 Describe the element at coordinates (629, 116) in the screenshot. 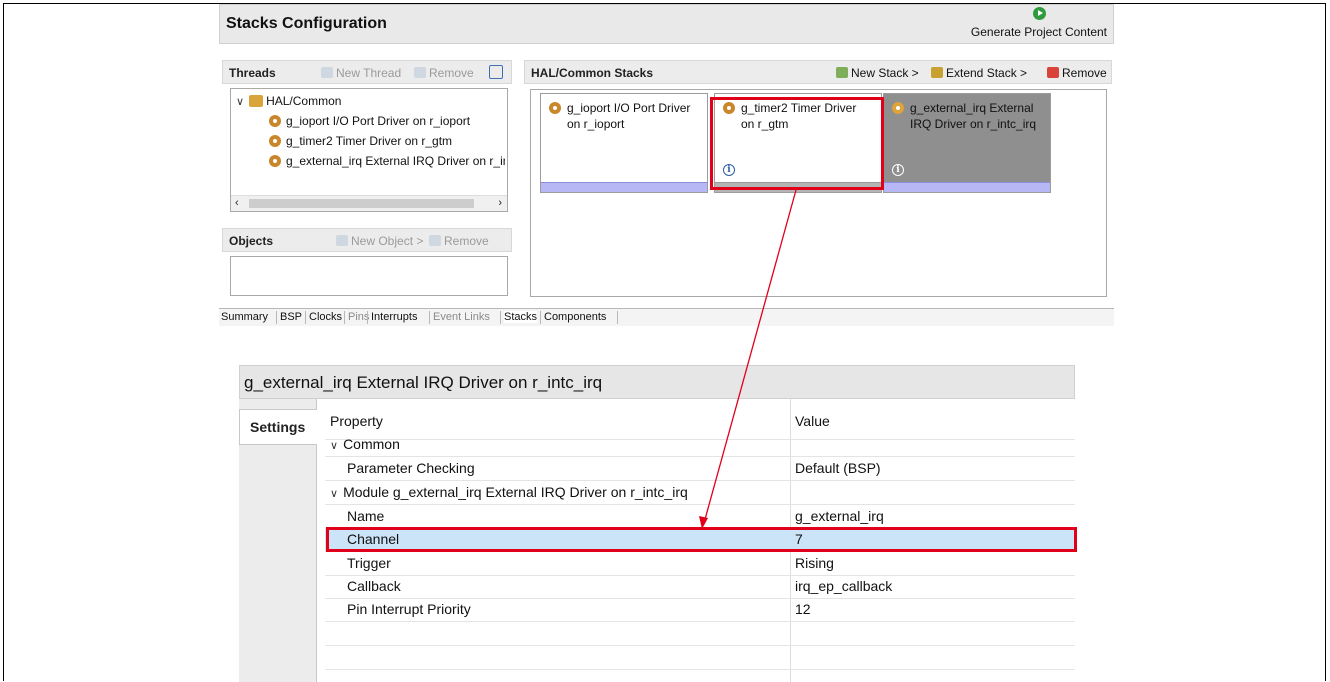

I see `stack-card-label: g_ioport I/O Port Driver on r_ioport` at that location.